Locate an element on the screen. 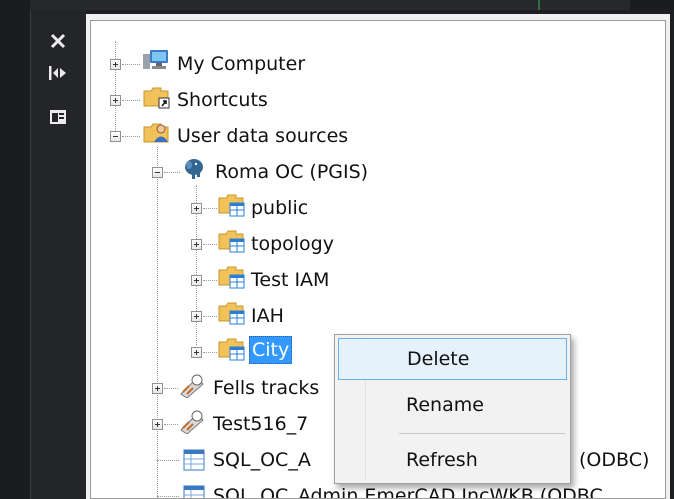 The height and width of the screenshot is (499, 674). tree-node-public: public is located at coordinates (279, 208).